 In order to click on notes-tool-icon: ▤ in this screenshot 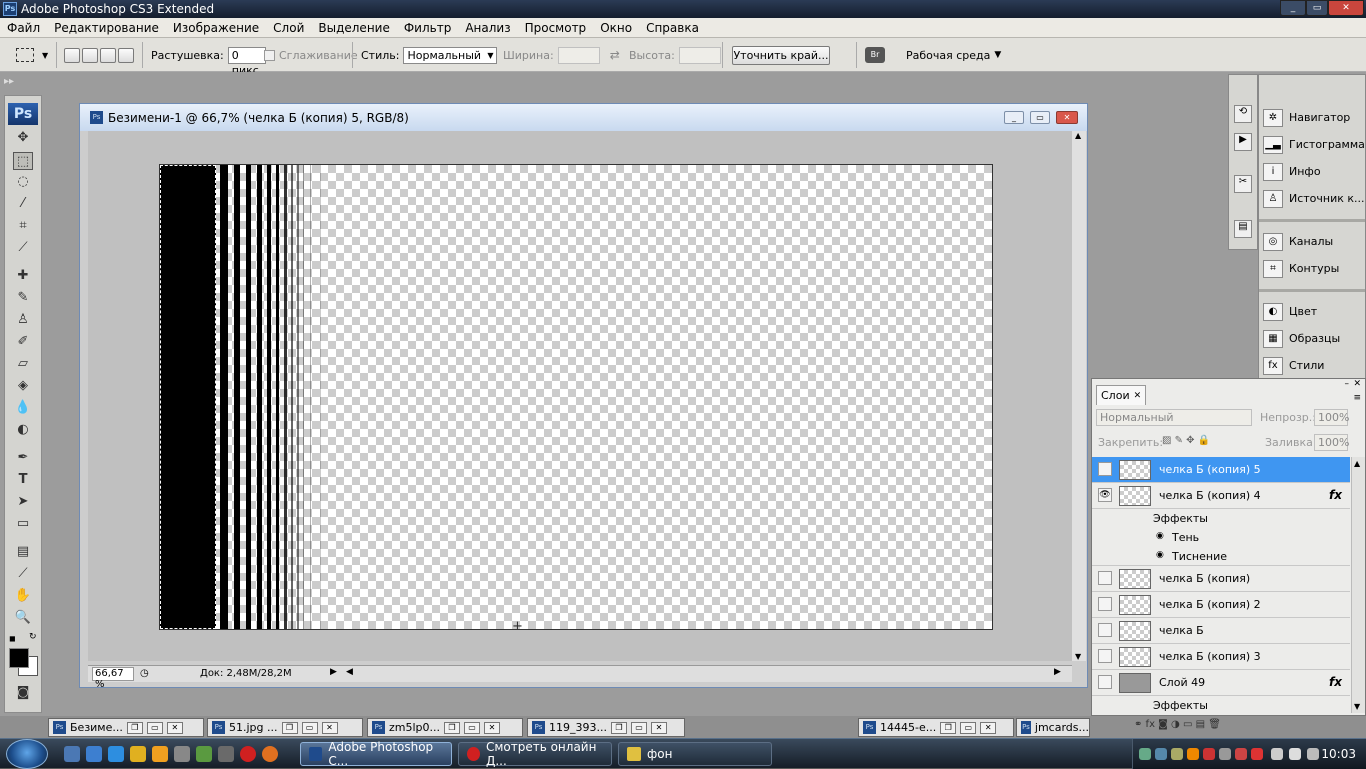, I will do `click(23, 552)`.